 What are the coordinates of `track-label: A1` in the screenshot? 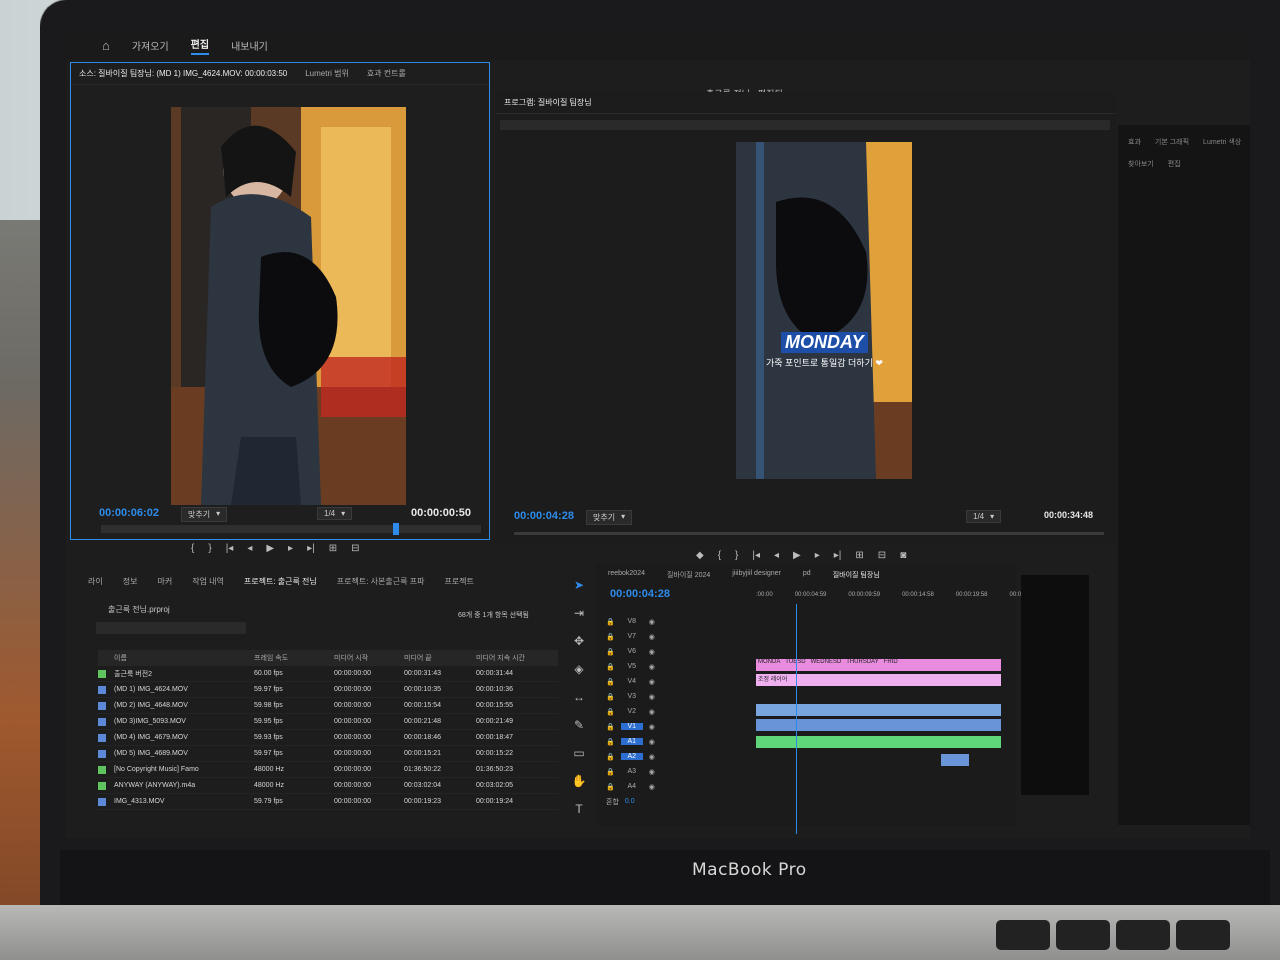 It's located at (631, 741).